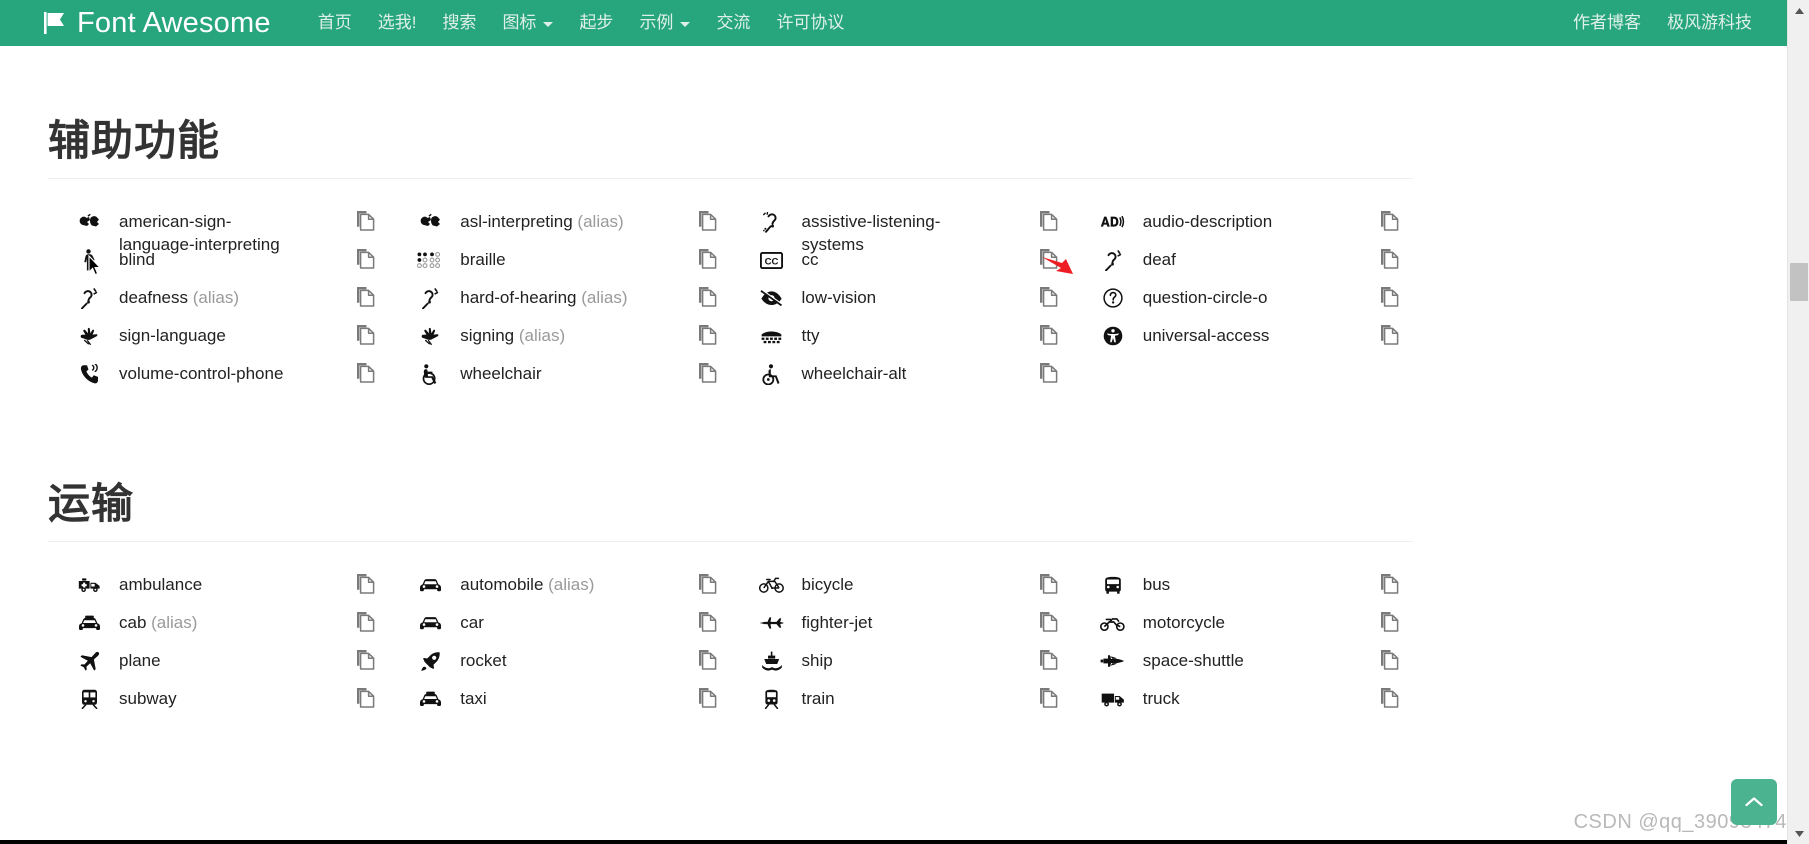  What do you see at coordinates (1799, 282) in the screenshot?
I see `scrollbar-thumb` at bounding box center [1799, 282].